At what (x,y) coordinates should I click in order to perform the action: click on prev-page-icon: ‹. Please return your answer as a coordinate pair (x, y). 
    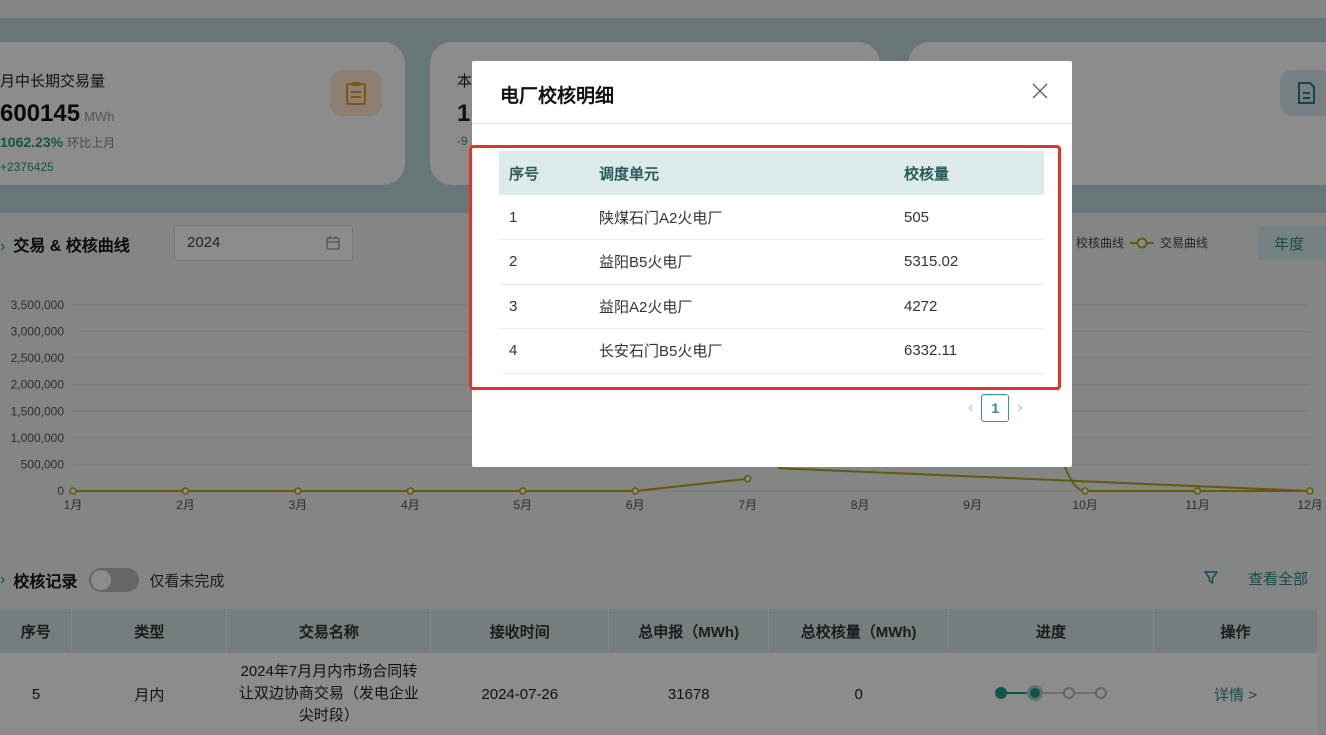
    Looking at the image, I should click on (970, 408).